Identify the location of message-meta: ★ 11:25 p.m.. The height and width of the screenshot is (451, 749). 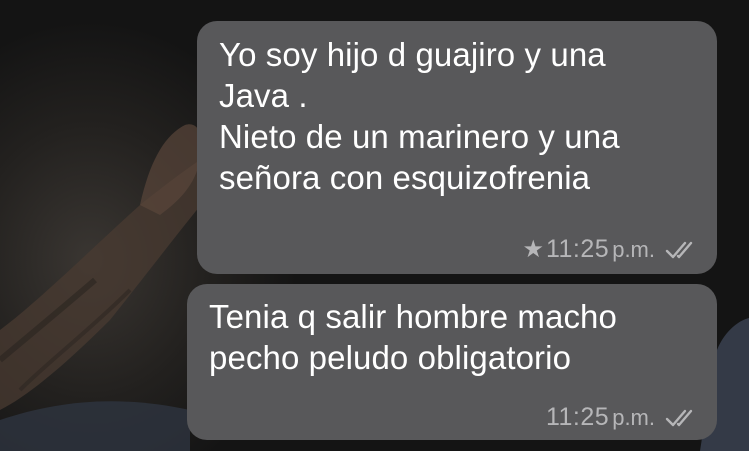
(608, 249).